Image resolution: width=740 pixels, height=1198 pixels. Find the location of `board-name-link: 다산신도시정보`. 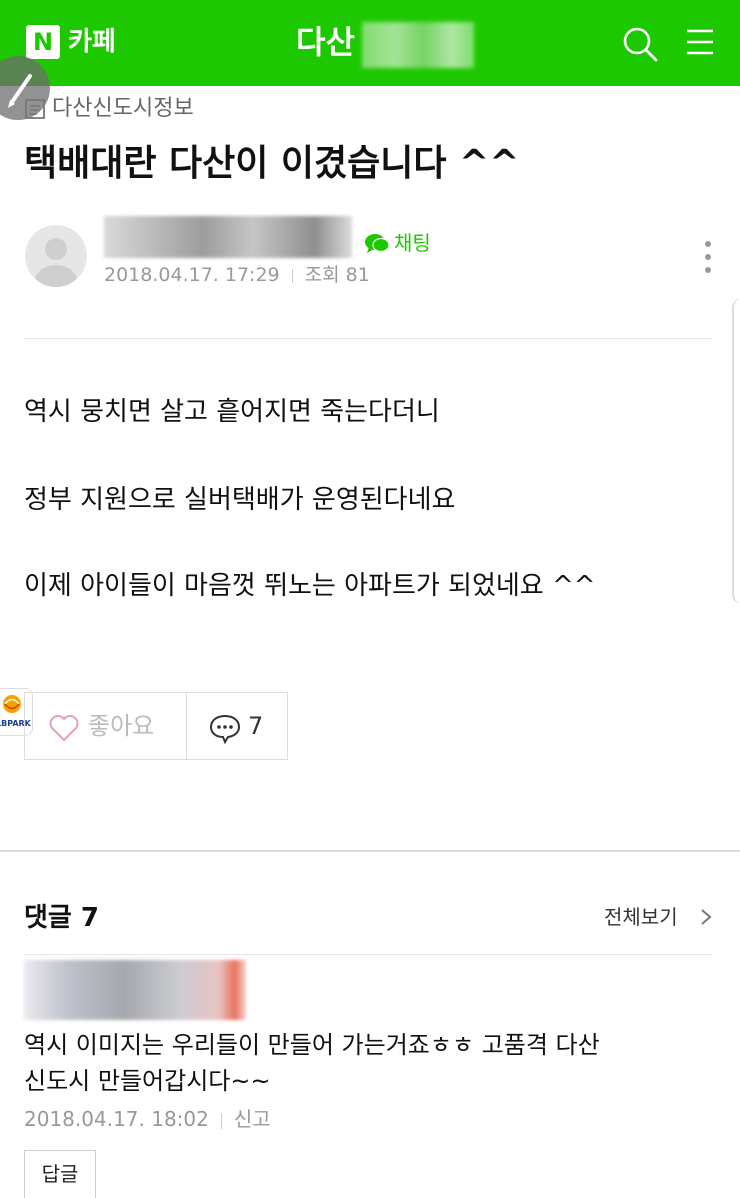

board-name-link: 다산신도시정보 is located at coordinates (123, 109).